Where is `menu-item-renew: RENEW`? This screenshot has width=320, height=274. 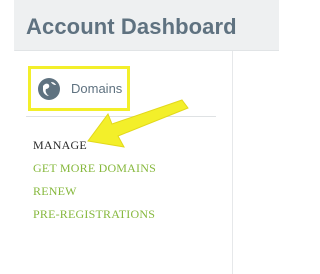 menu-item-renew: RENEW is located at coordinates (94, 191).